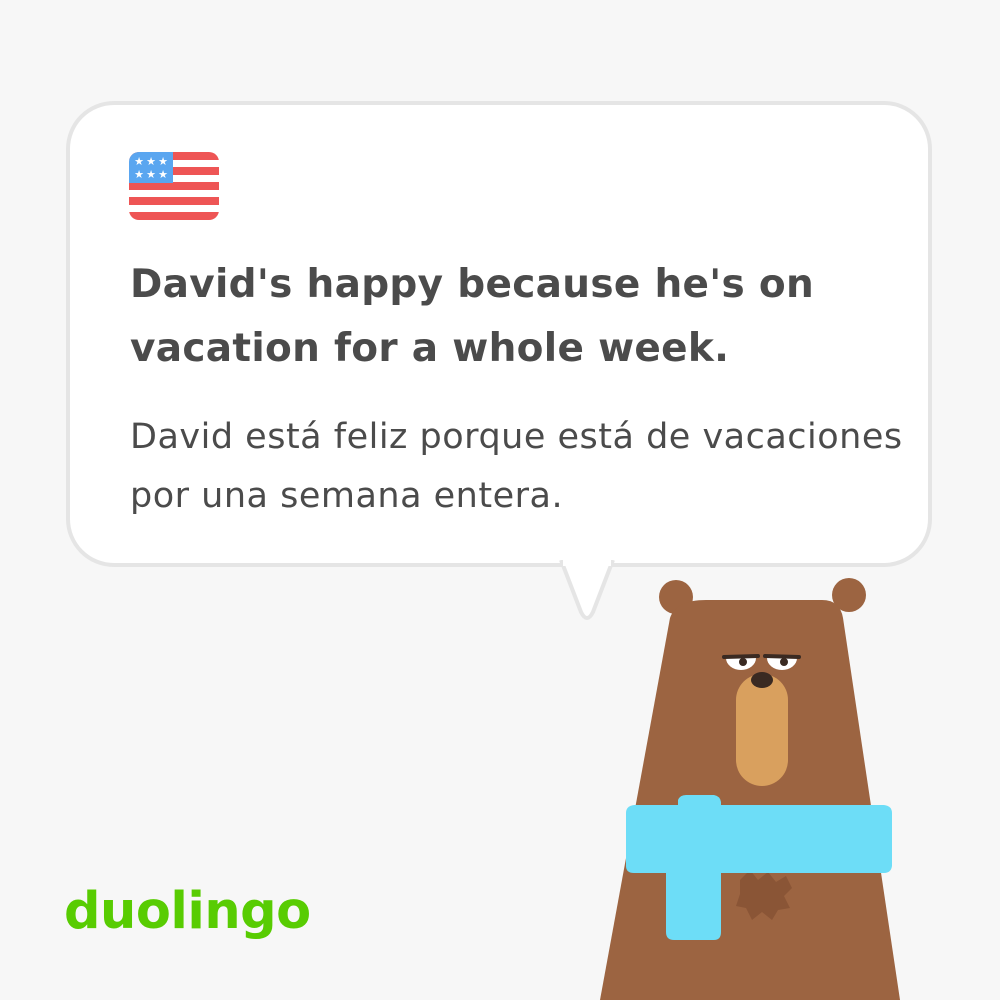 Image resolution: width=1000 pixels, height=1000 pixels. Describe the element at coordinates (750, 789) in the screenshot. I see `bear-with-scarf-icon` at that location.